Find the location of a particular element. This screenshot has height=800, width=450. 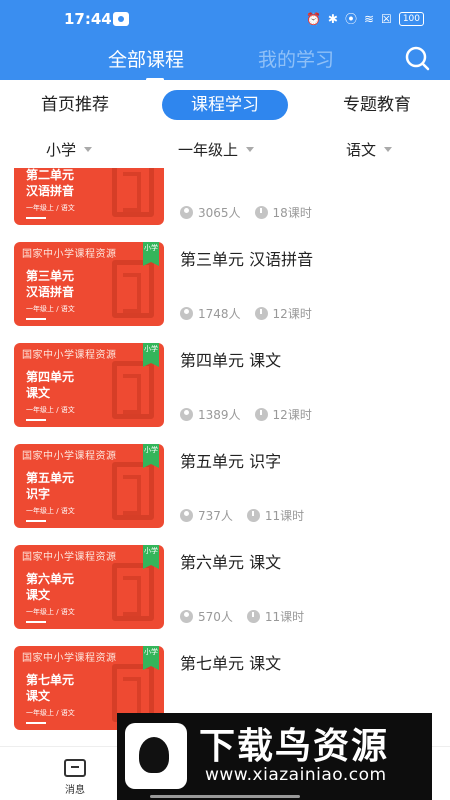

thumb-unit: 第五单元 识字 is located at coordinates (50, 486).